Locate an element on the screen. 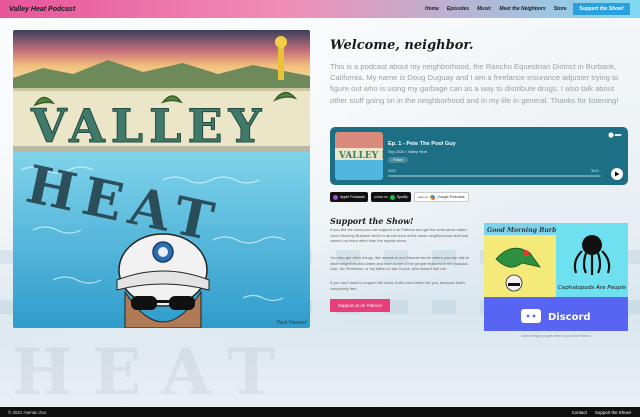  spotify-badge: LISTEN ON Spotify is located at coordinates (390, 197).